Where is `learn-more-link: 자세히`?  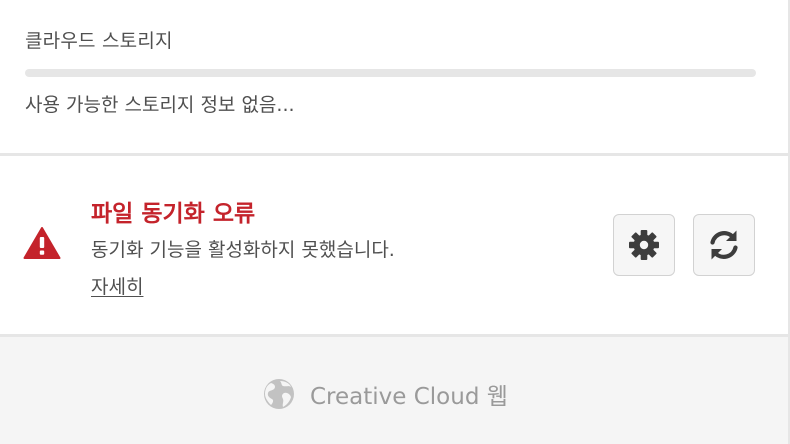 learn-more-link: 자세히 is located at coordinates (117, 285).